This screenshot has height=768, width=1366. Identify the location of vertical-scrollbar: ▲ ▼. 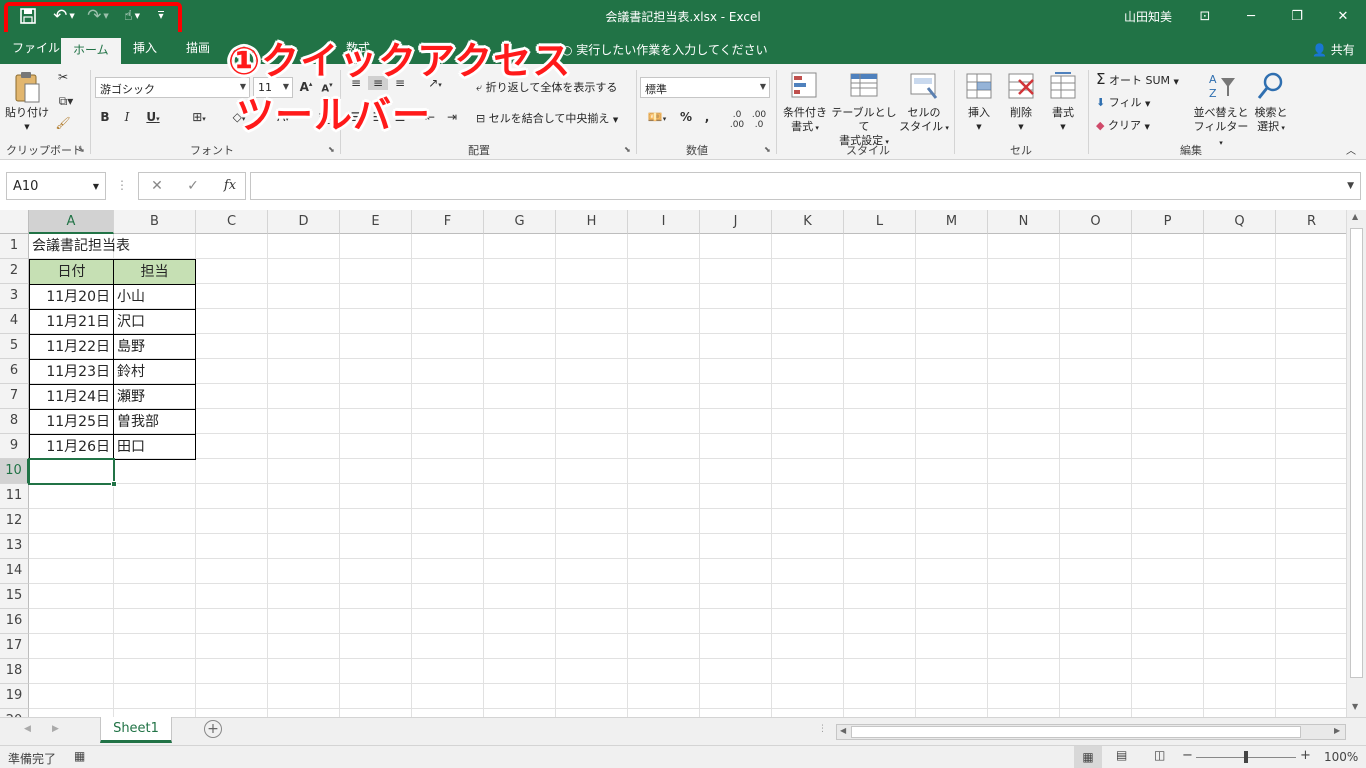
(1356, 463).